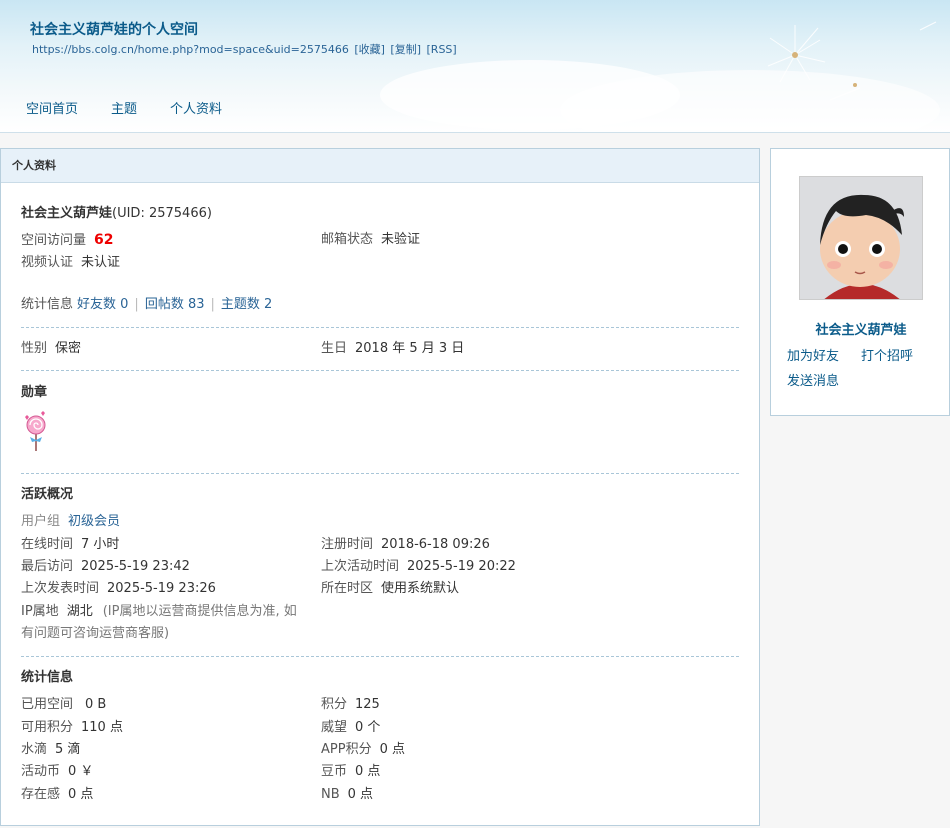  Describe the element at coordinates (813, 379) in the screenshot. I see `send-message-link: 发送消息` at that location.